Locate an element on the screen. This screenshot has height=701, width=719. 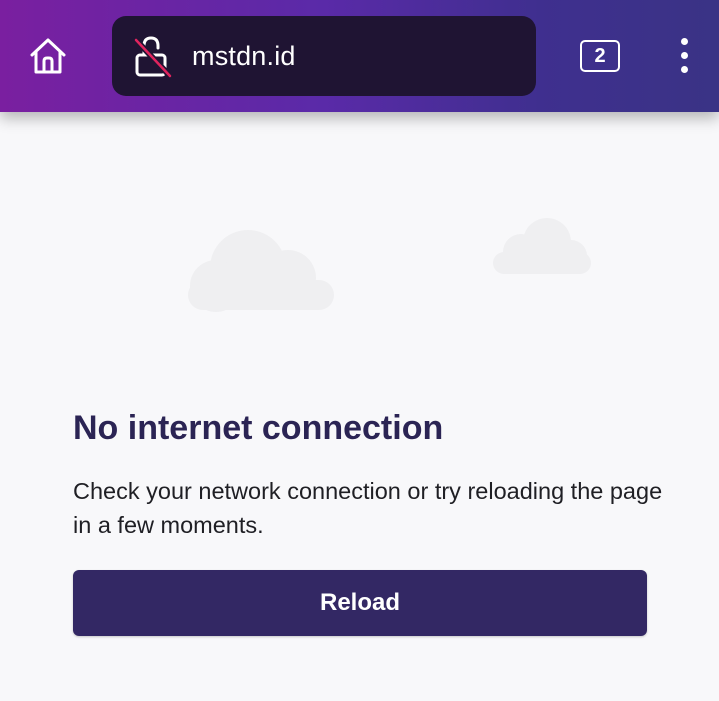
more-vertical-icon is located at coordinates (685, 56).